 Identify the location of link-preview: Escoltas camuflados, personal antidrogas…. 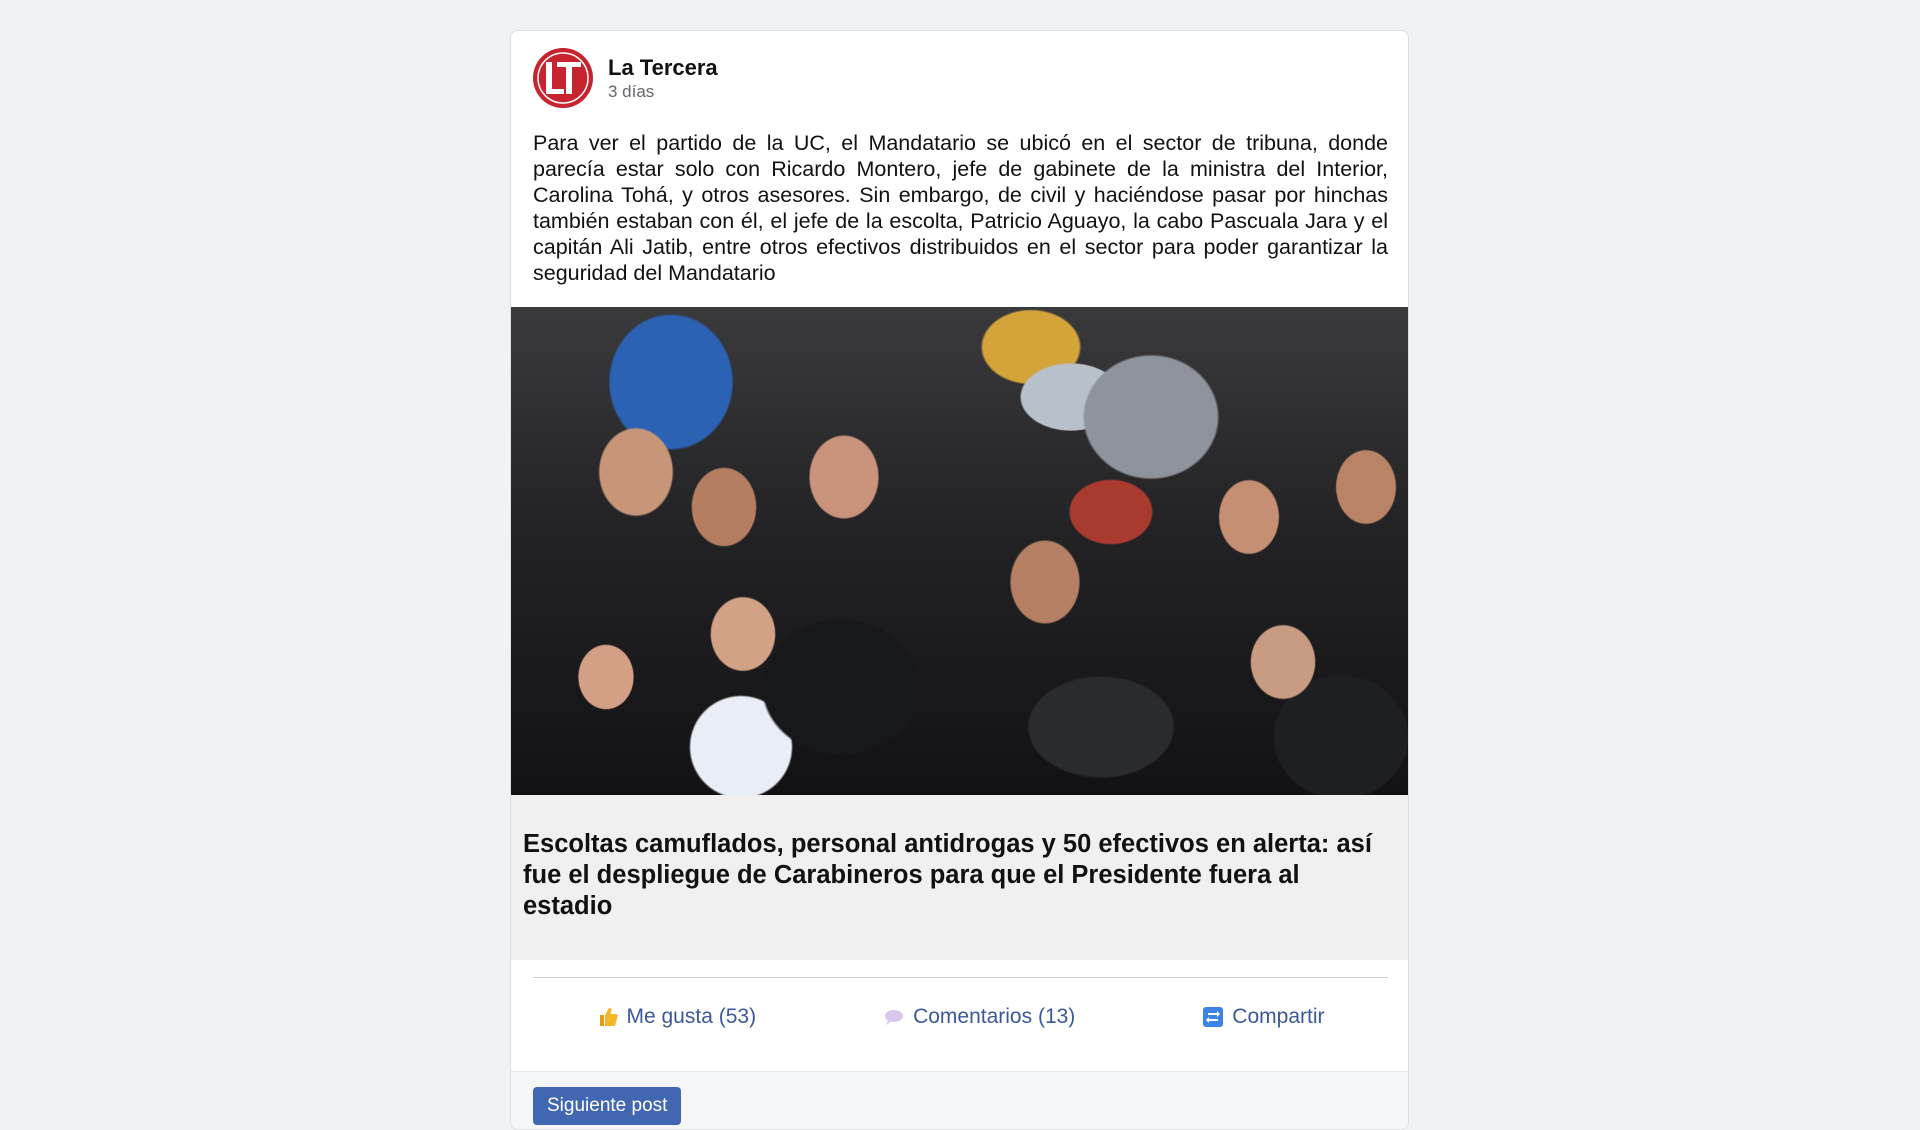
(959, 877).